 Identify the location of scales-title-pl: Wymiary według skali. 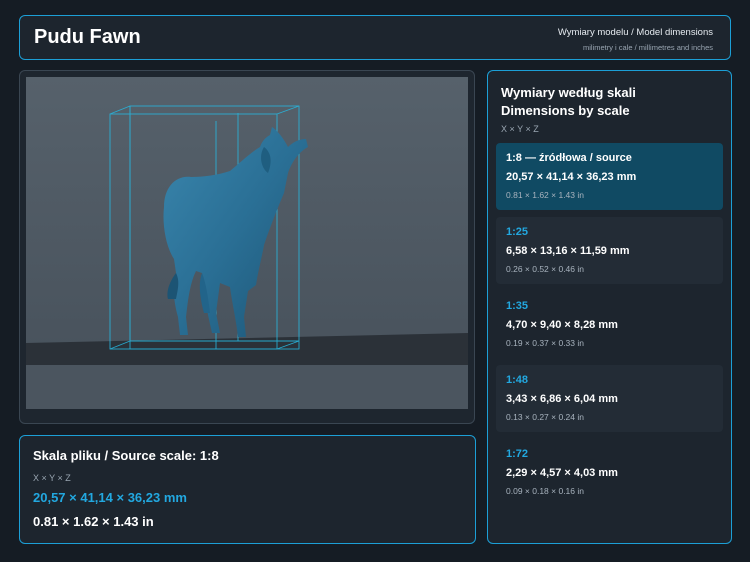
(568, 92).